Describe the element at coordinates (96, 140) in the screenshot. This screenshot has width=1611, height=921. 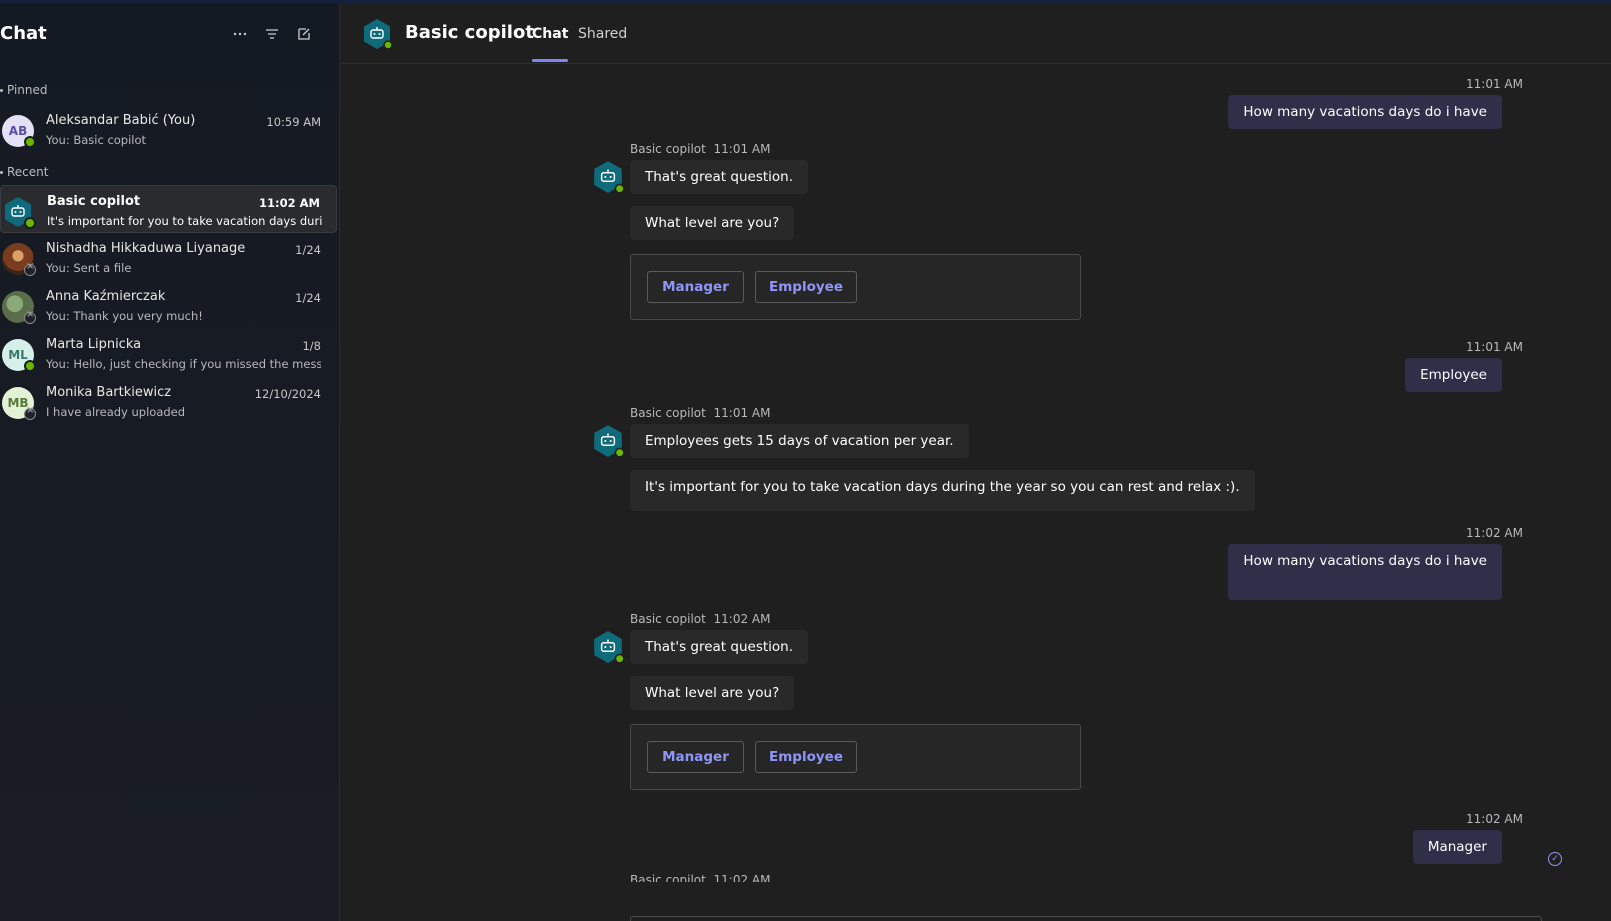
I see `chat-item-preview: You: Basic copilot` at that location.